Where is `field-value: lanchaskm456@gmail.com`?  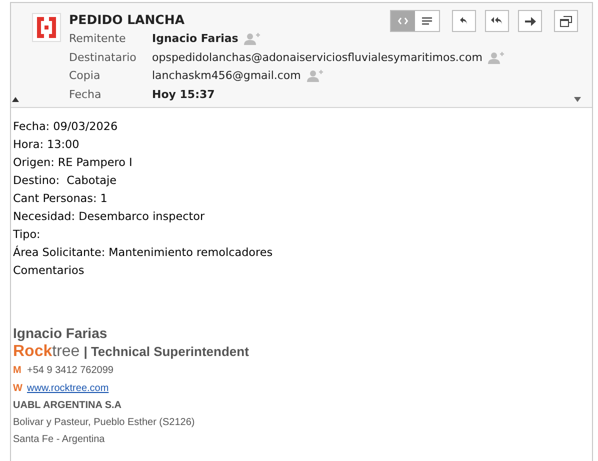
field-value: lanchaskm456@gmail.com is located at coordinates (226, 76).